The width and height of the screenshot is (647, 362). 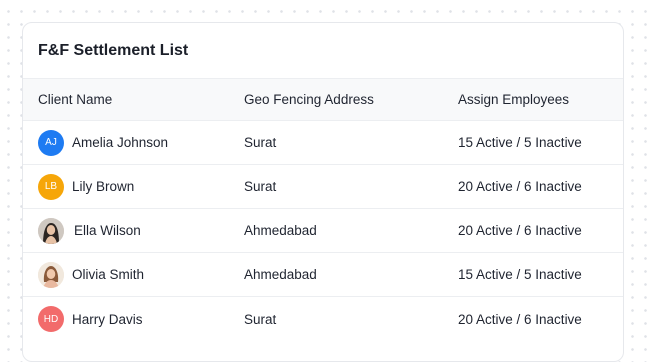 What do you see at coordinates (108, 274) in the screenshot?
I see `client-name: Olivia Smith` at bounding box center [108, 274].